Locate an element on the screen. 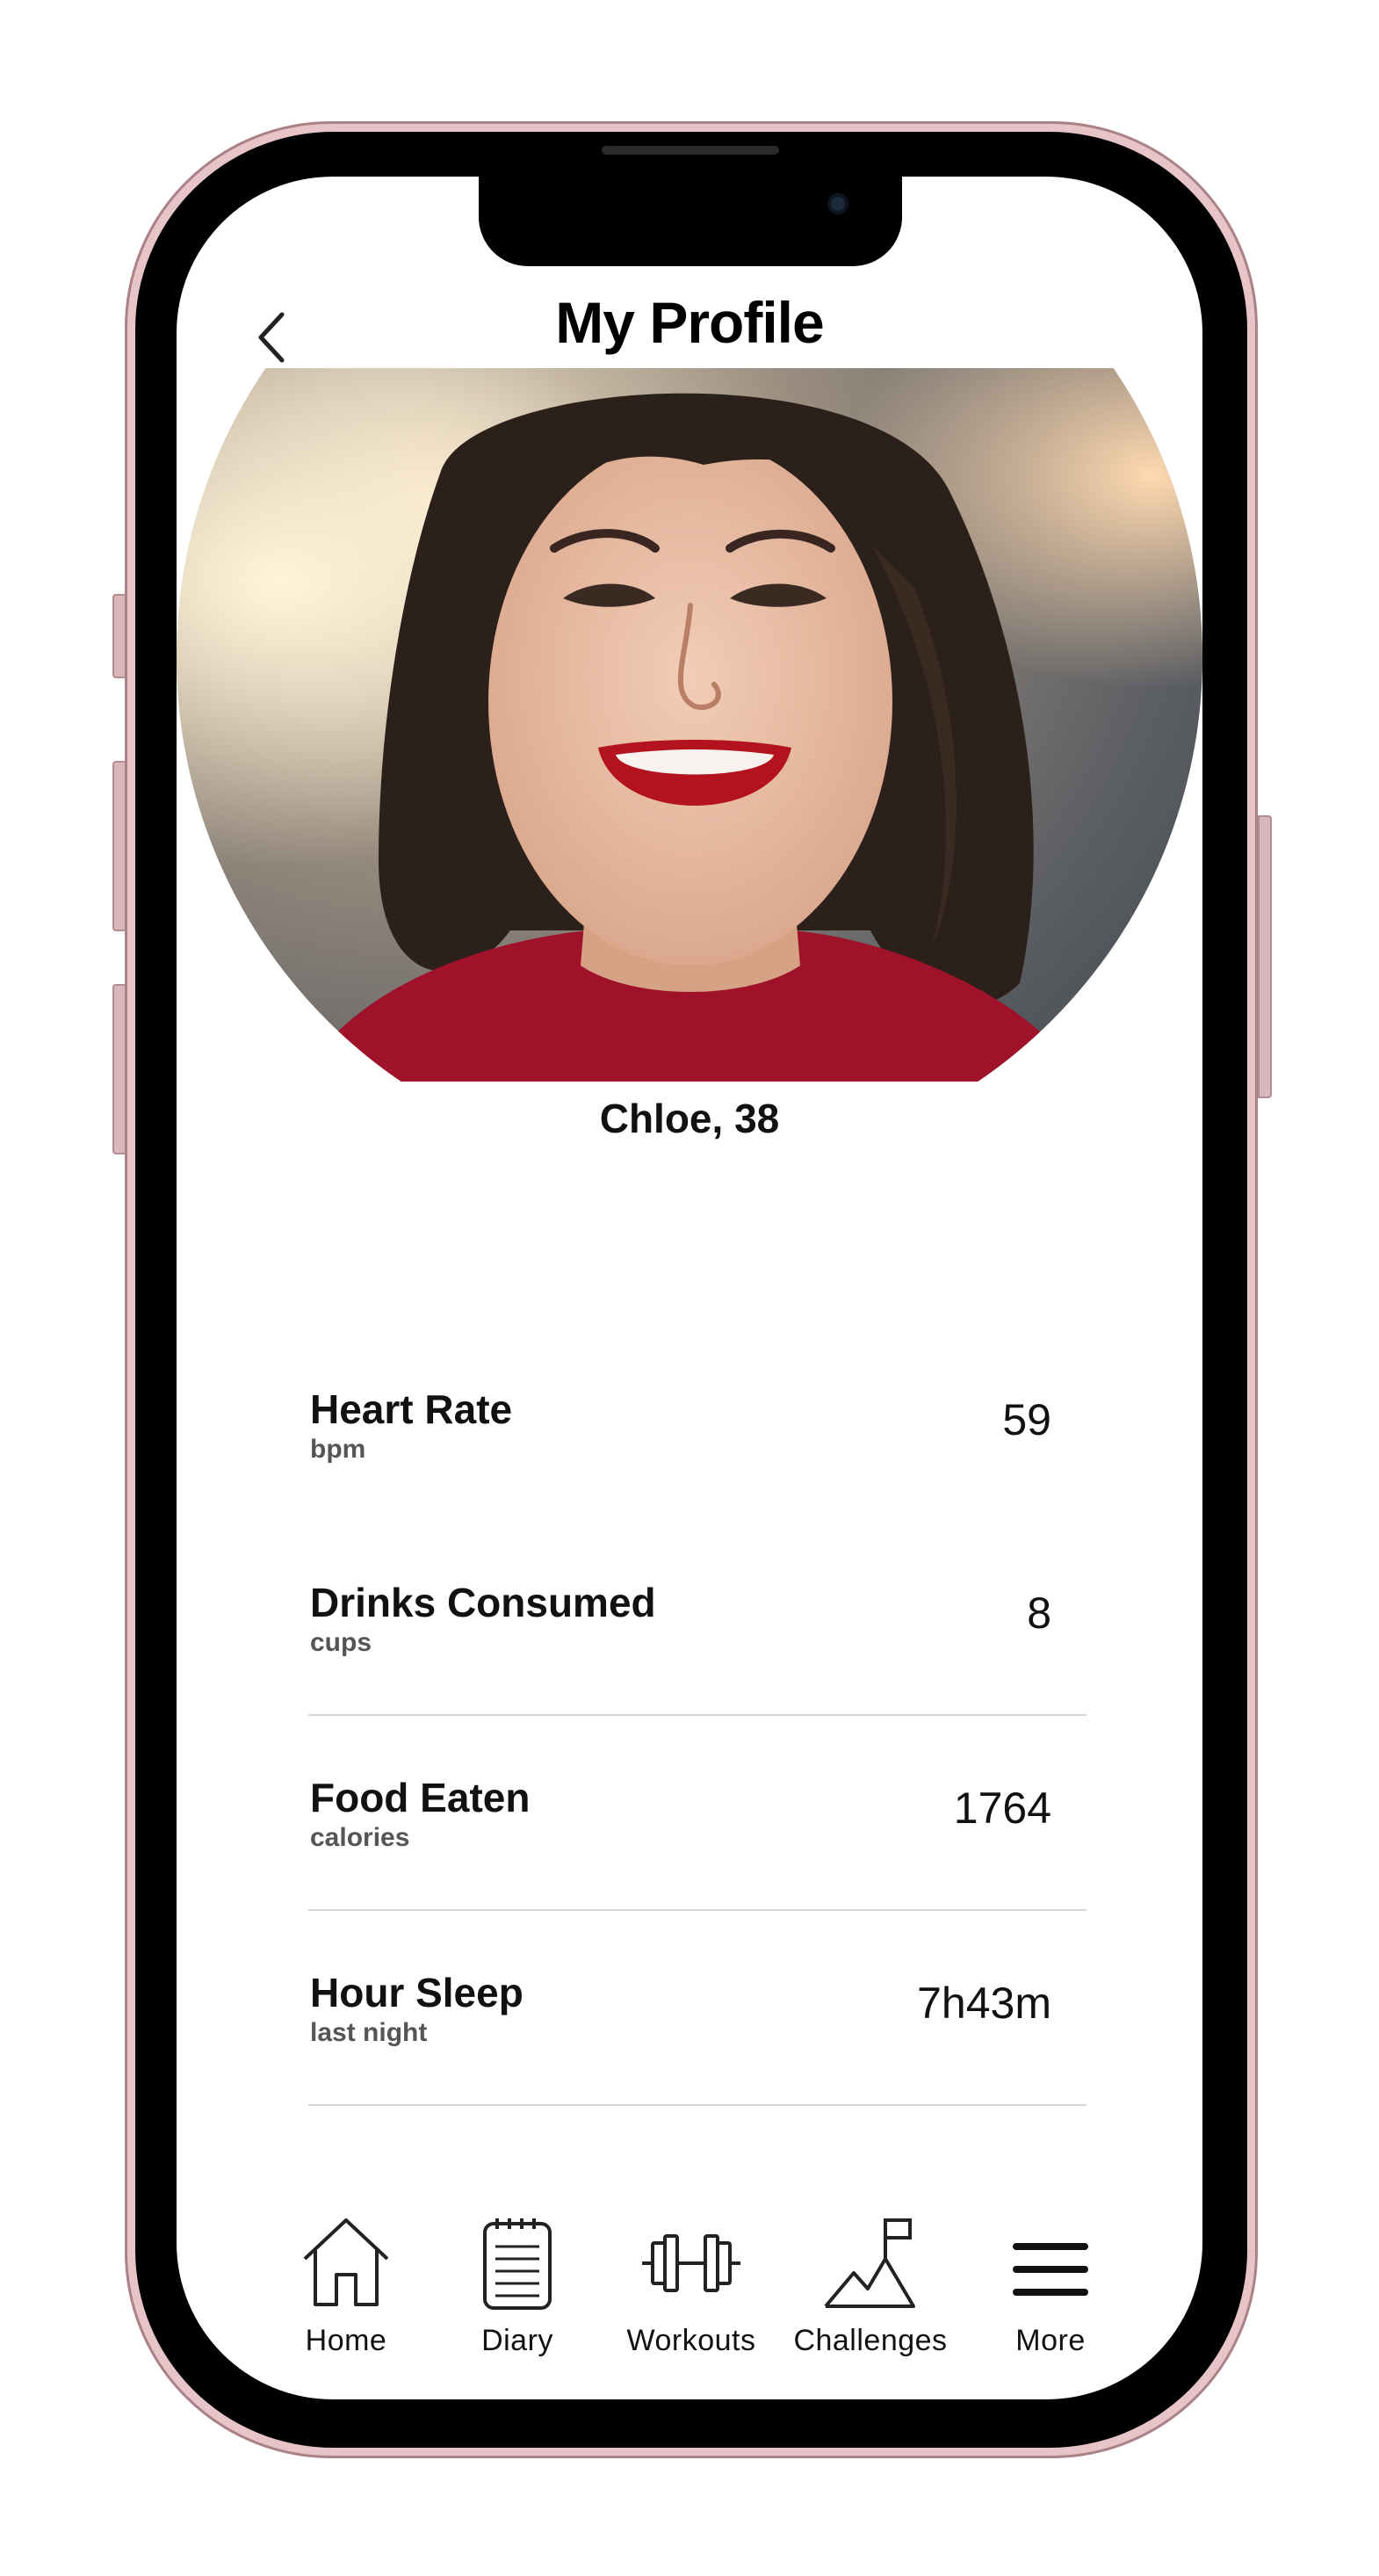  tab-more: More is located at coordinates (1050, 2298).